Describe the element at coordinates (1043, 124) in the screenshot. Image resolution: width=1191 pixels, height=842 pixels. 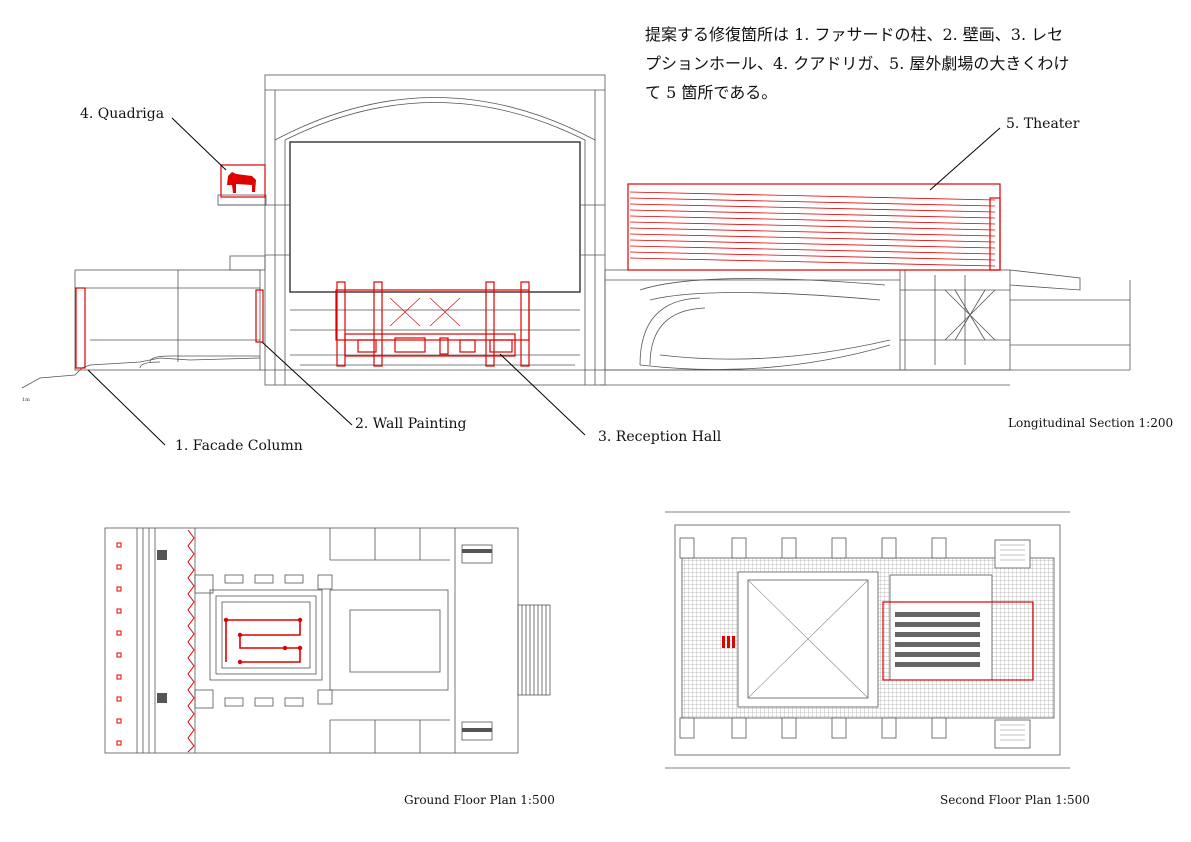
I see `label-theater: 5. Theater` at that location.